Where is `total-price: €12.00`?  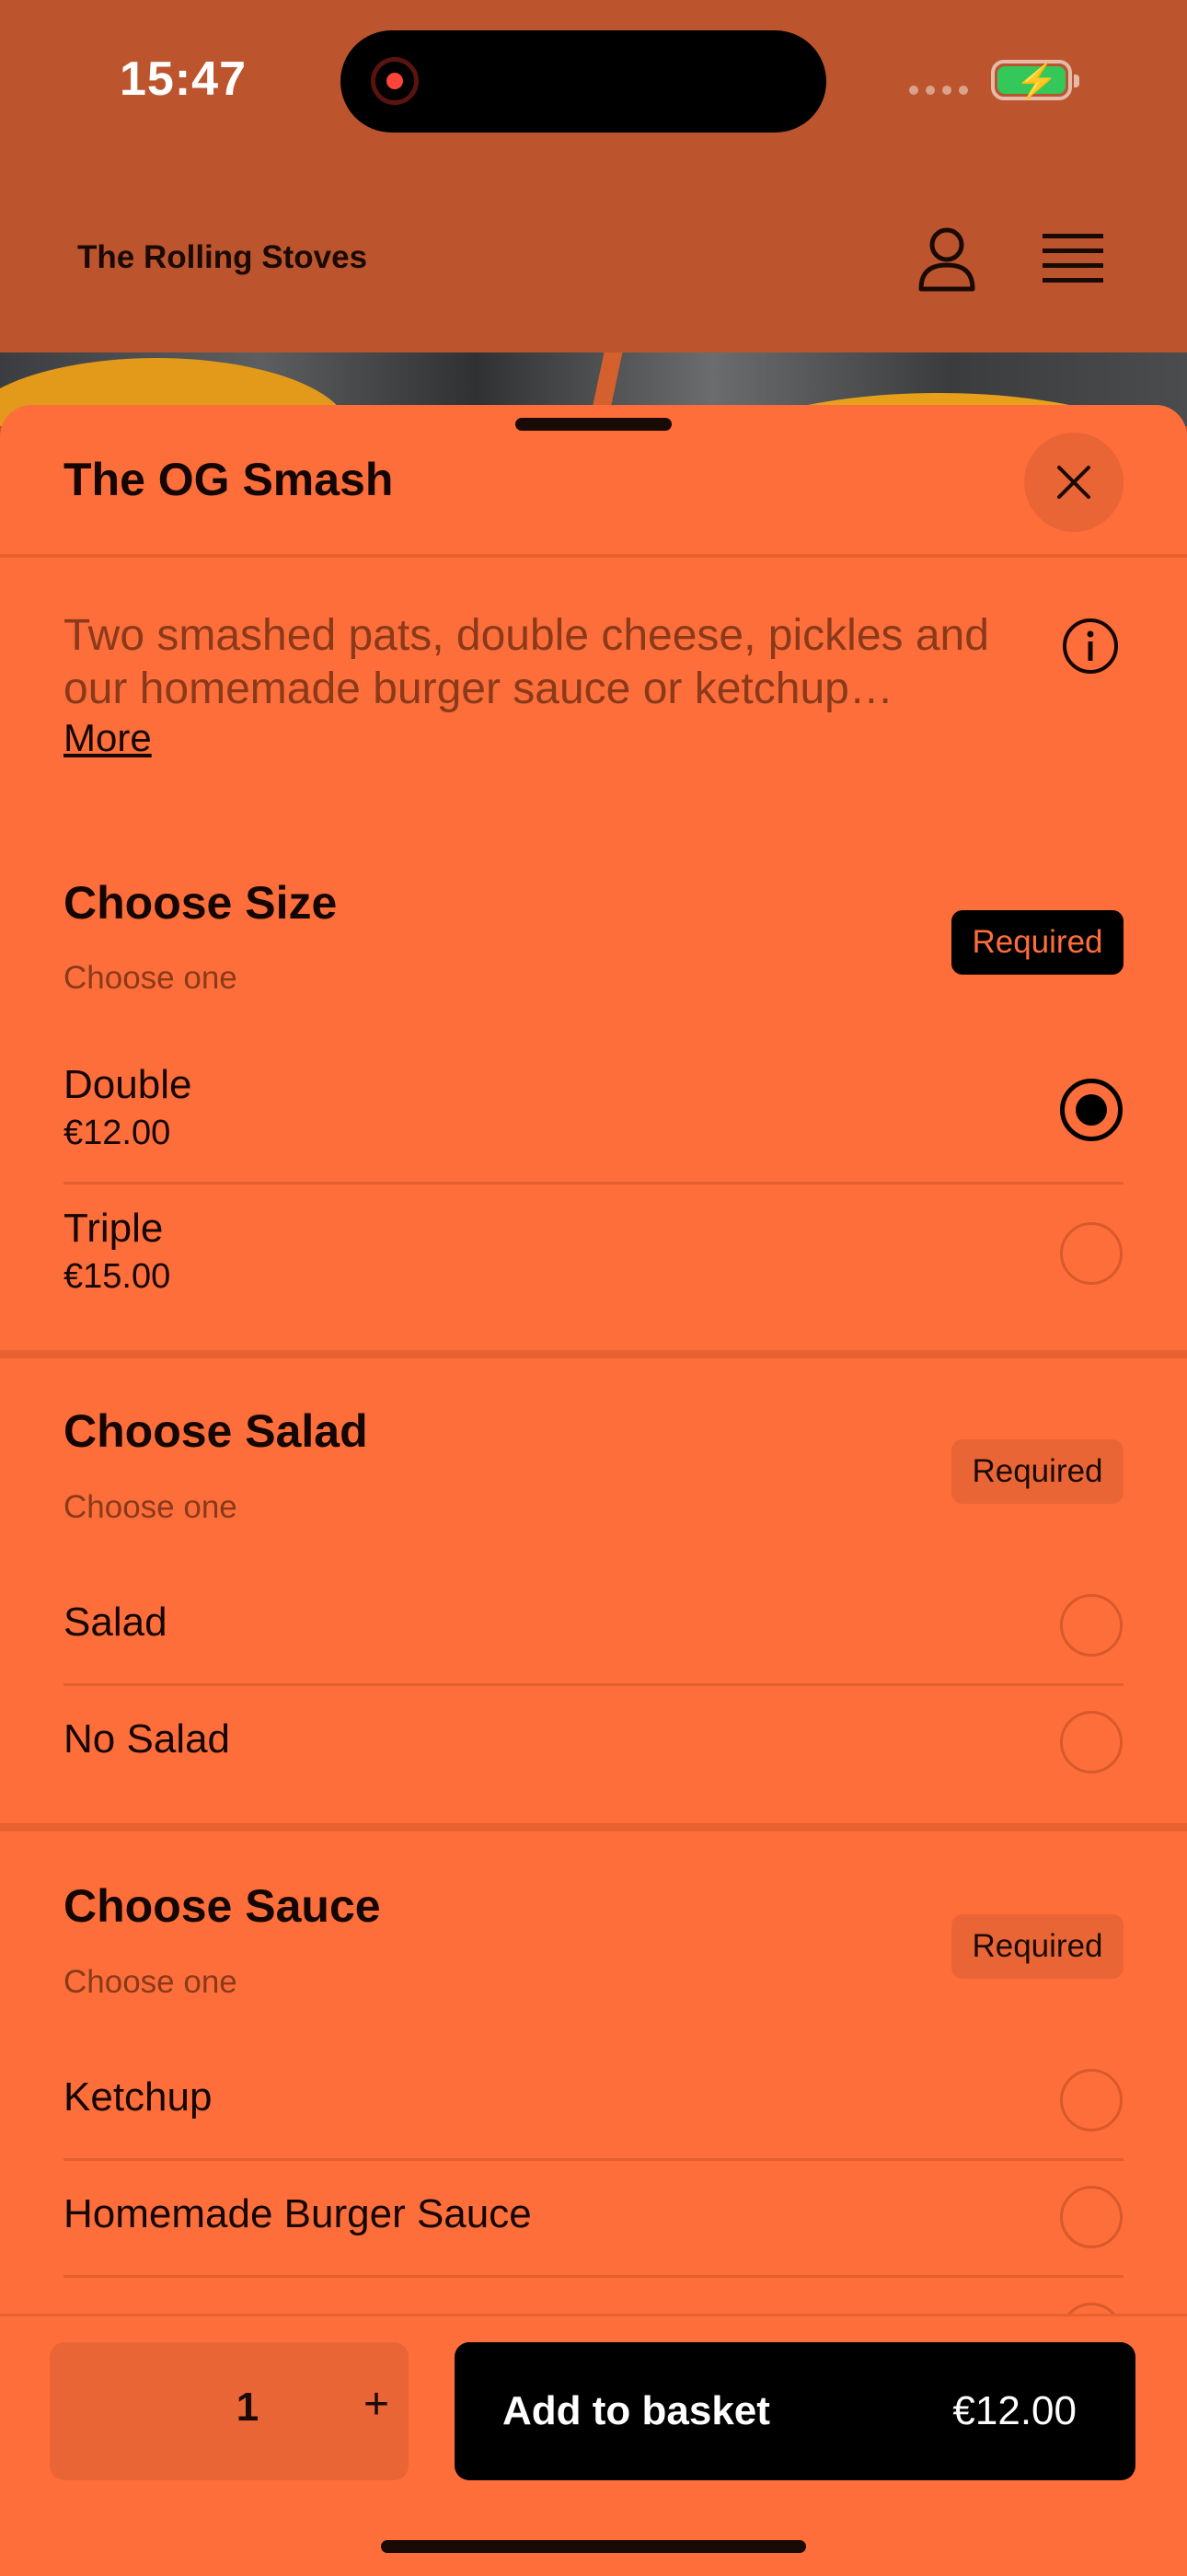
total-price: €12.00 is located at coordinates (1014, 2411).